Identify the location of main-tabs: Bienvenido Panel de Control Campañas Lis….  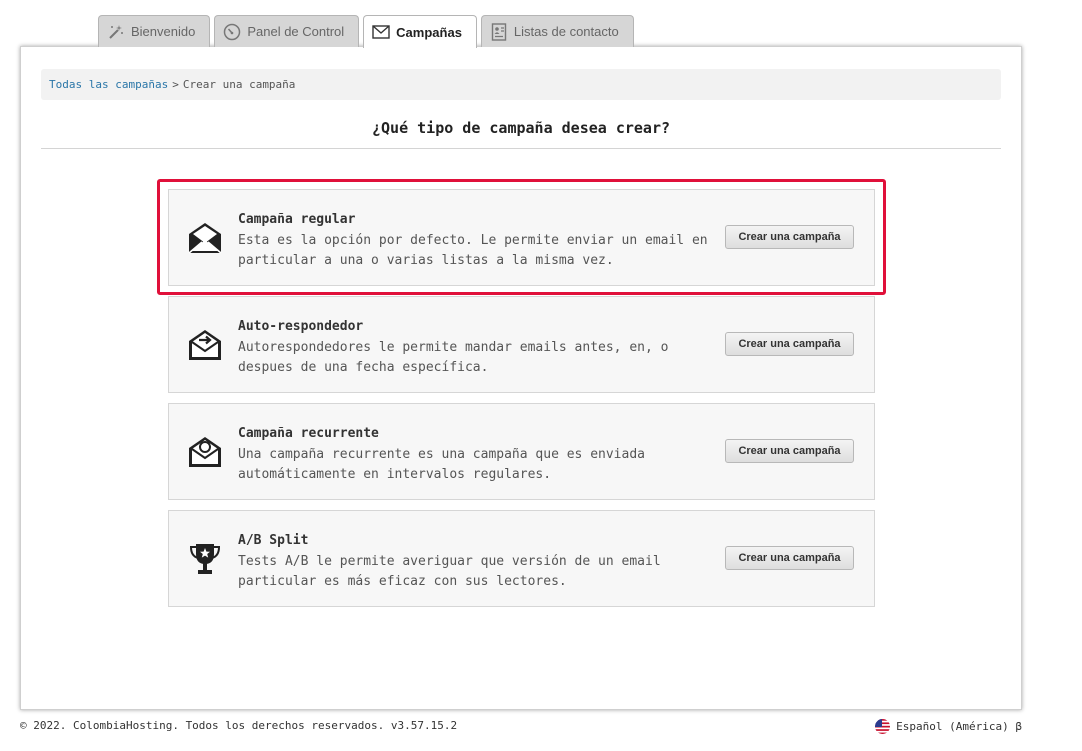
(366, 31).